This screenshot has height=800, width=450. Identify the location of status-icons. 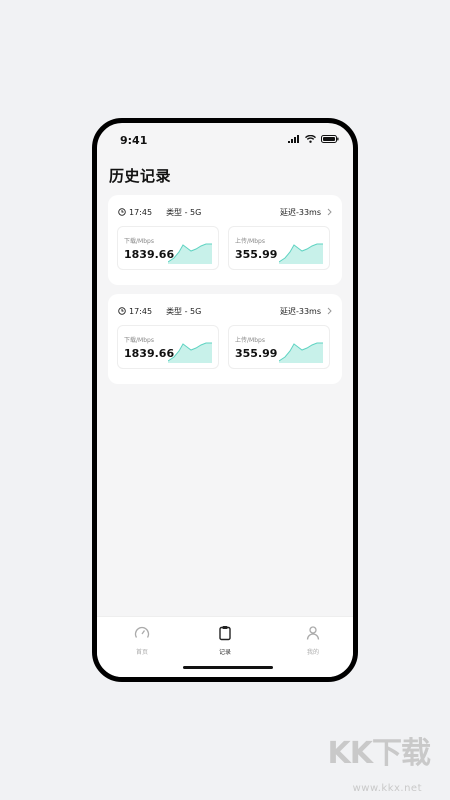
(313, 139).